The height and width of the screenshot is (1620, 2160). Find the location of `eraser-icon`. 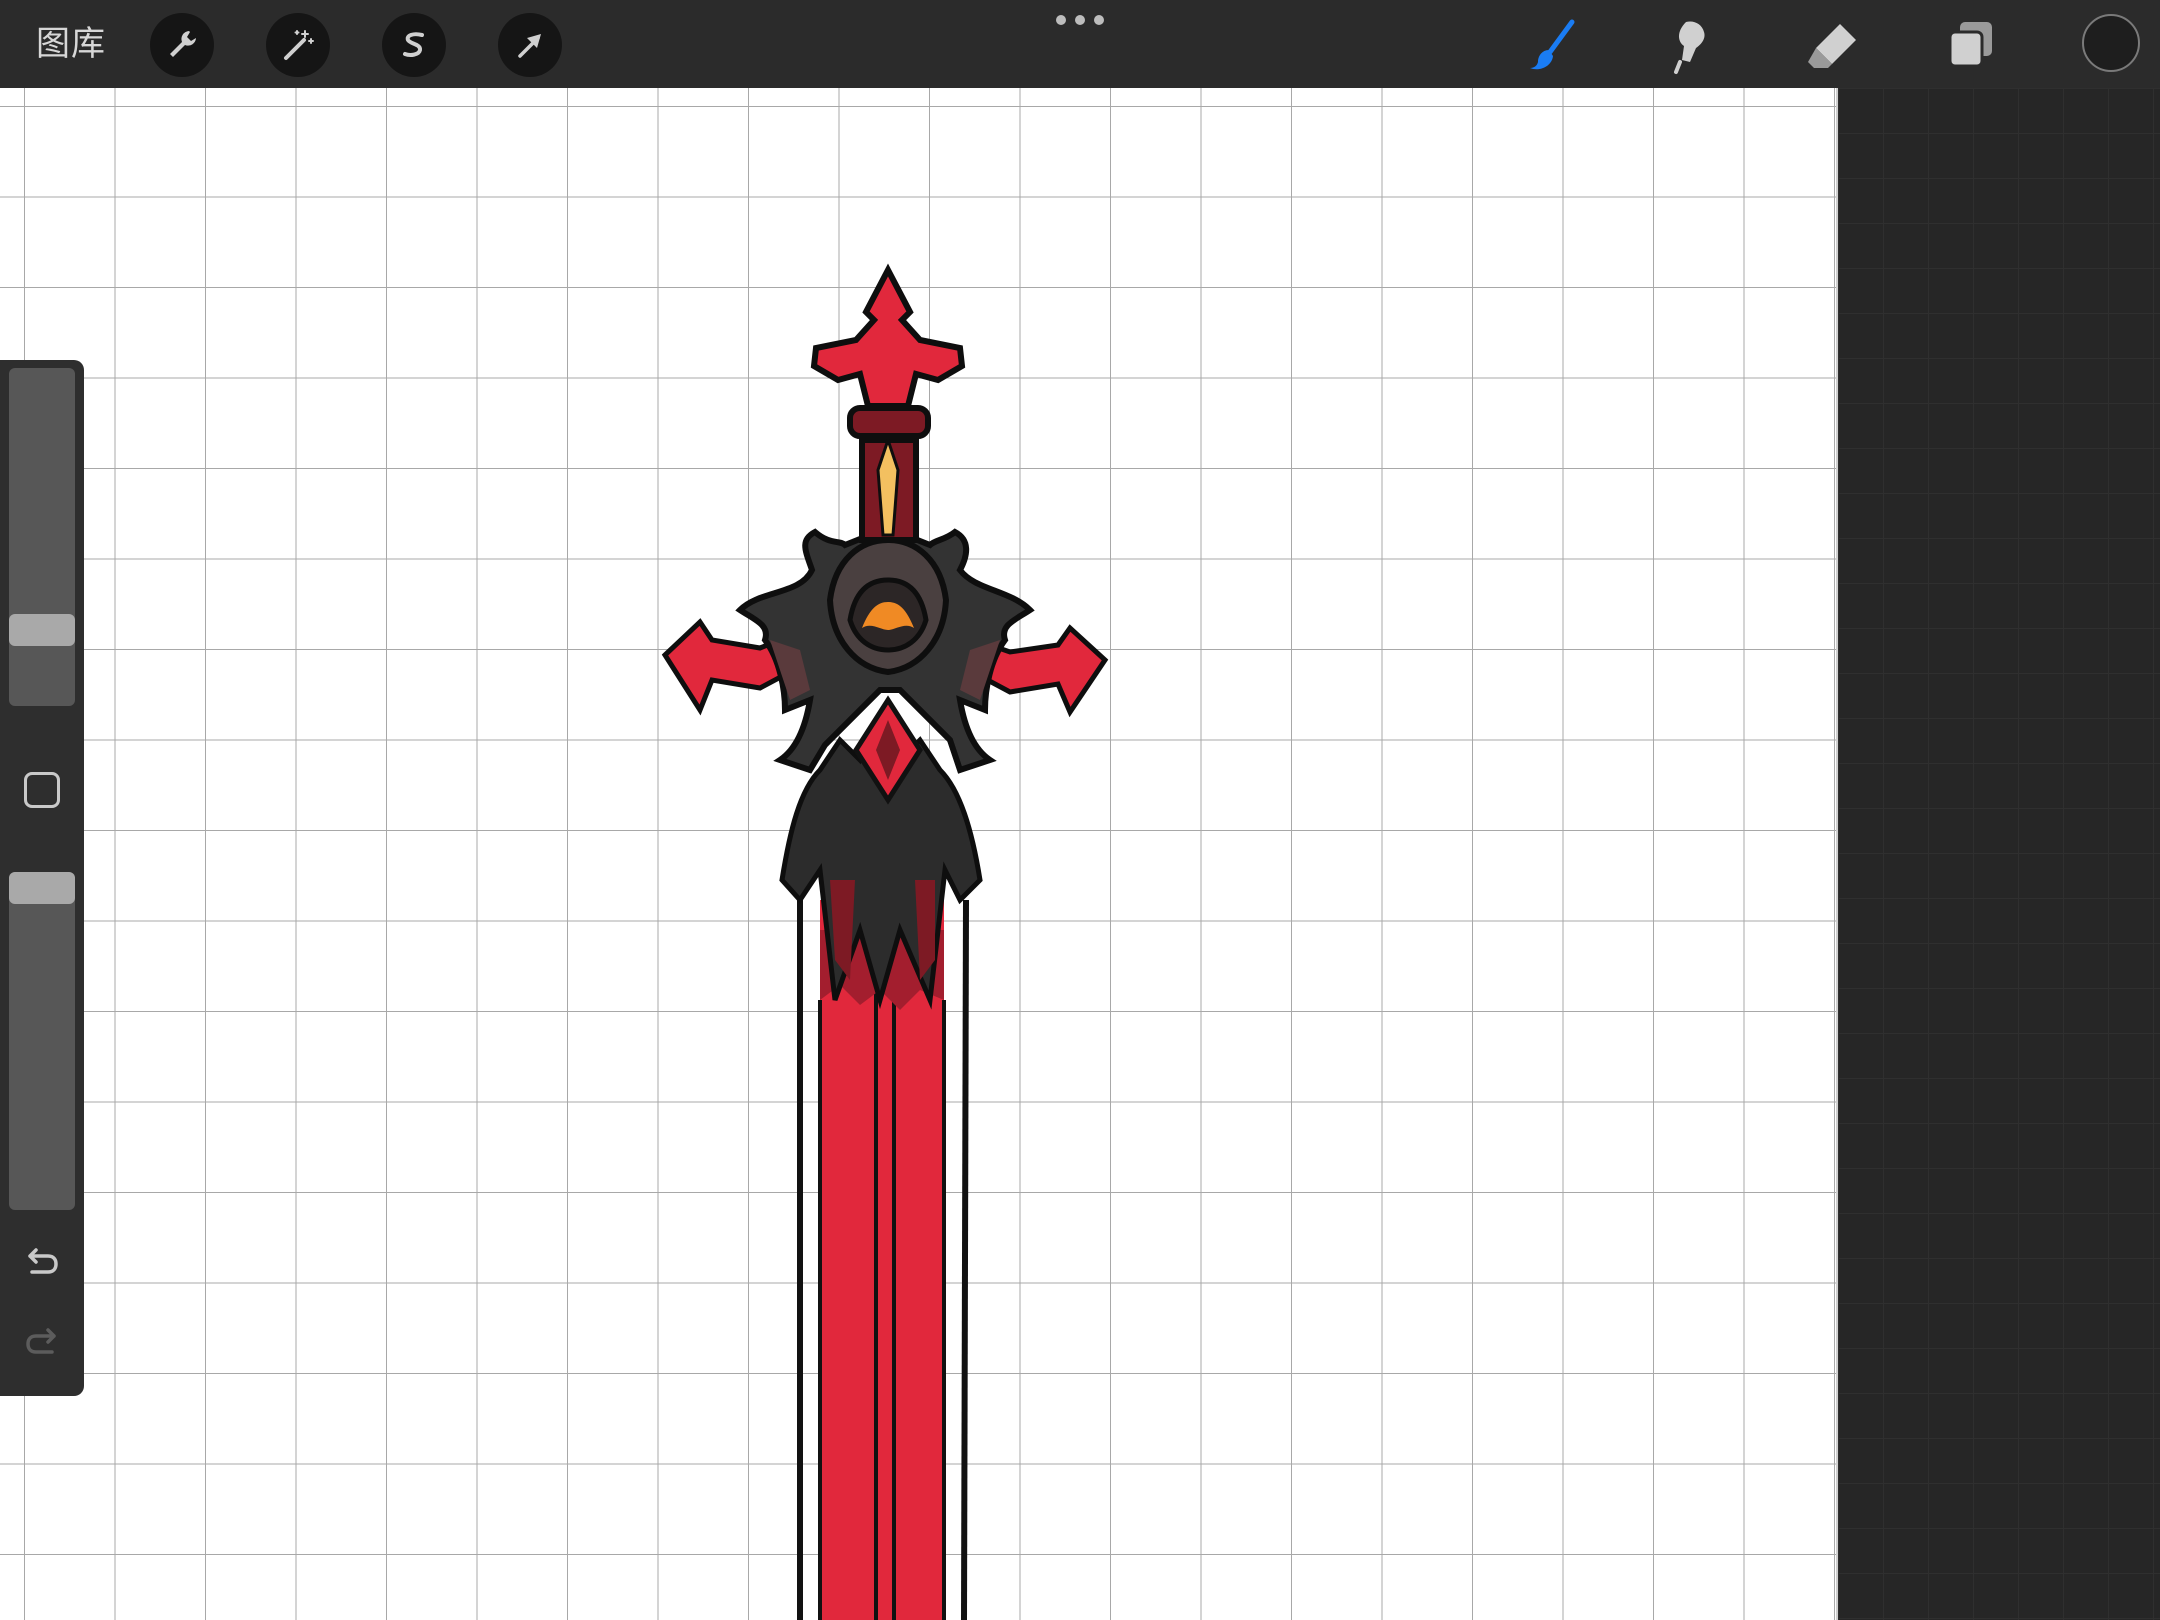

eraser-icon is located at coordinates (1832, 46).